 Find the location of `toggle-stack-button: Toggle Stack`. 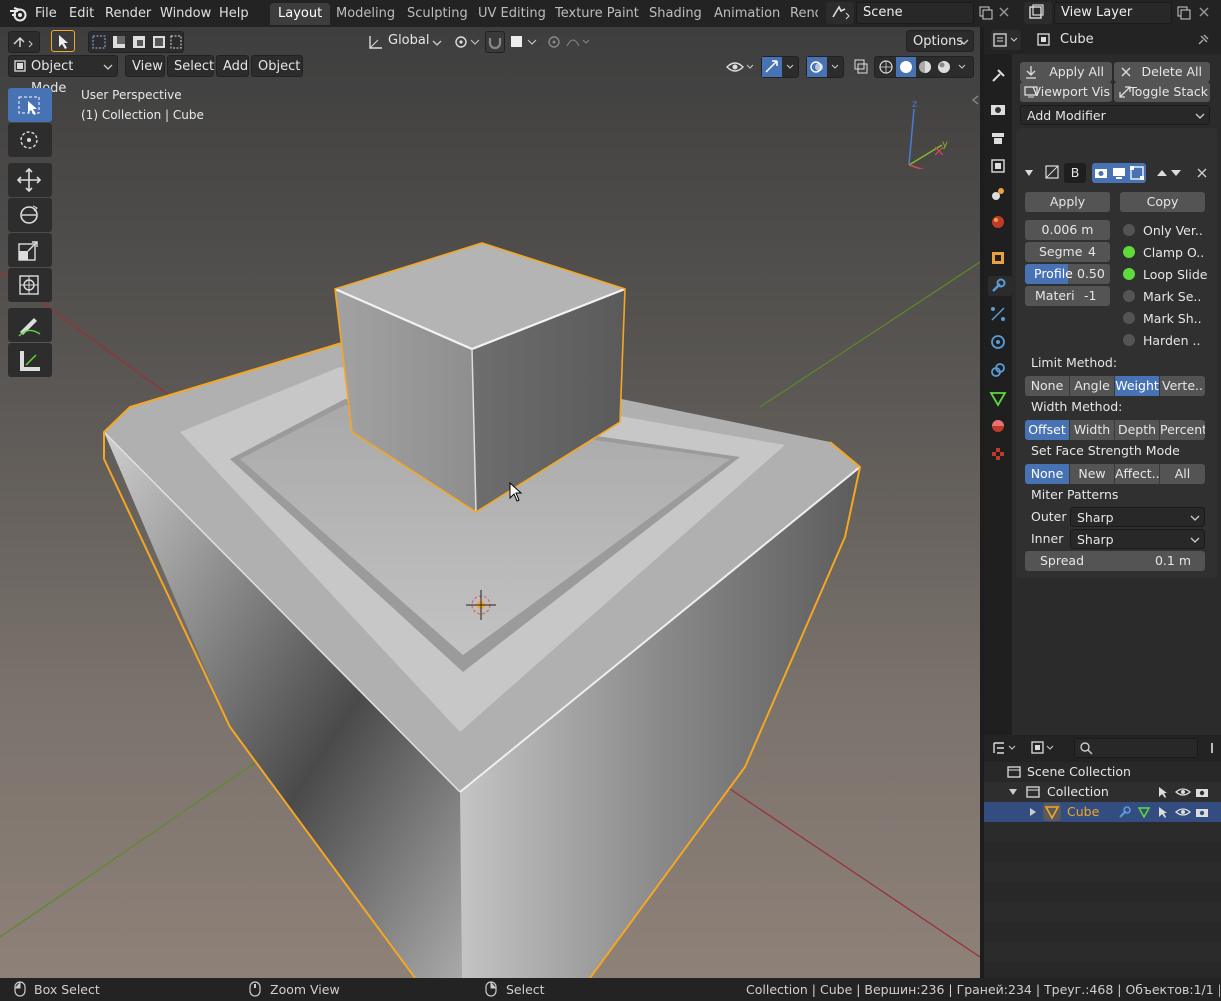

toggle-stack-button: Toggle Stack is located at coordinates (1162, 92).